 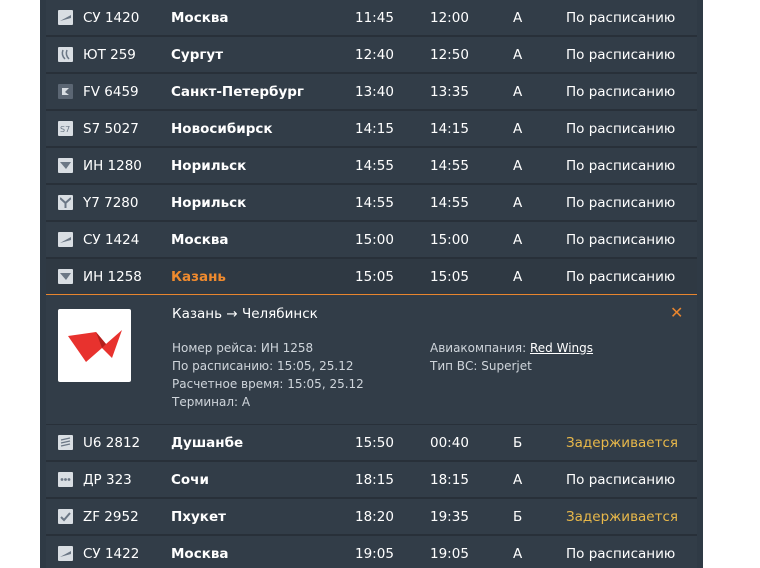 I want to click on scheduled-time: 11:45, so click(x=374, y=18).